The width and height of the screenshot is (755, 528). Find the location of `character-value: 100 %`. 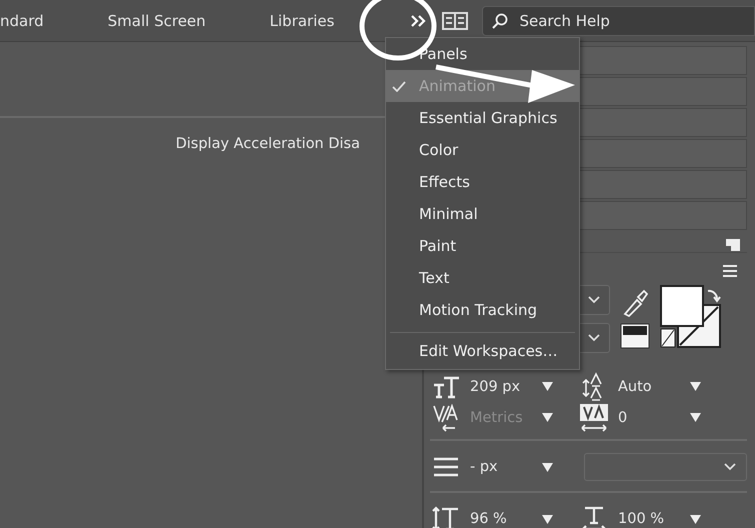

character-value: 100 % is located at coordinates (649, 519).